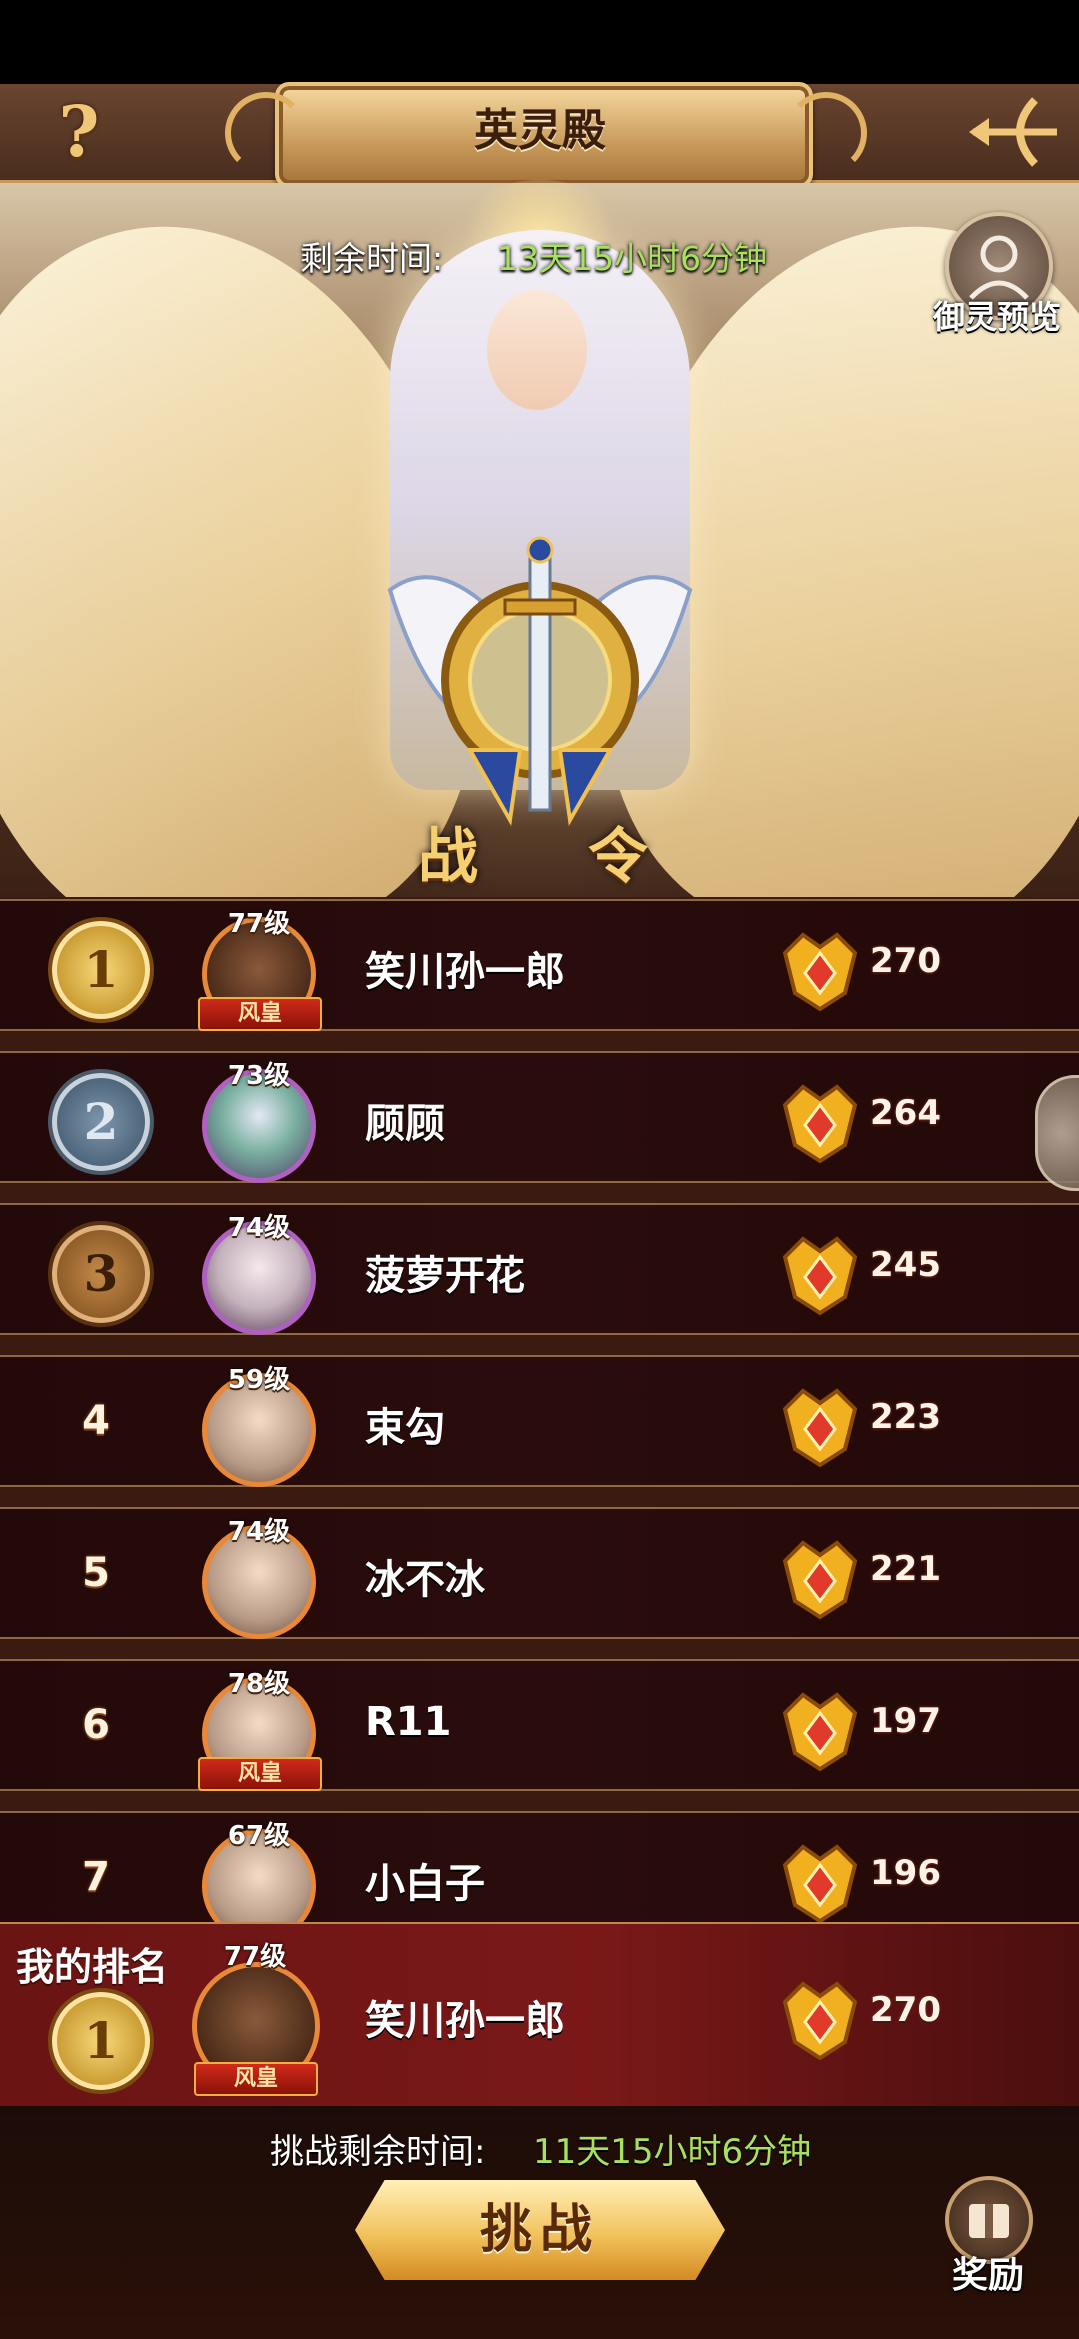 The height and width of the screenshot is (2339, 1079). I want to click on player-score: 221, so click(905, 1569).